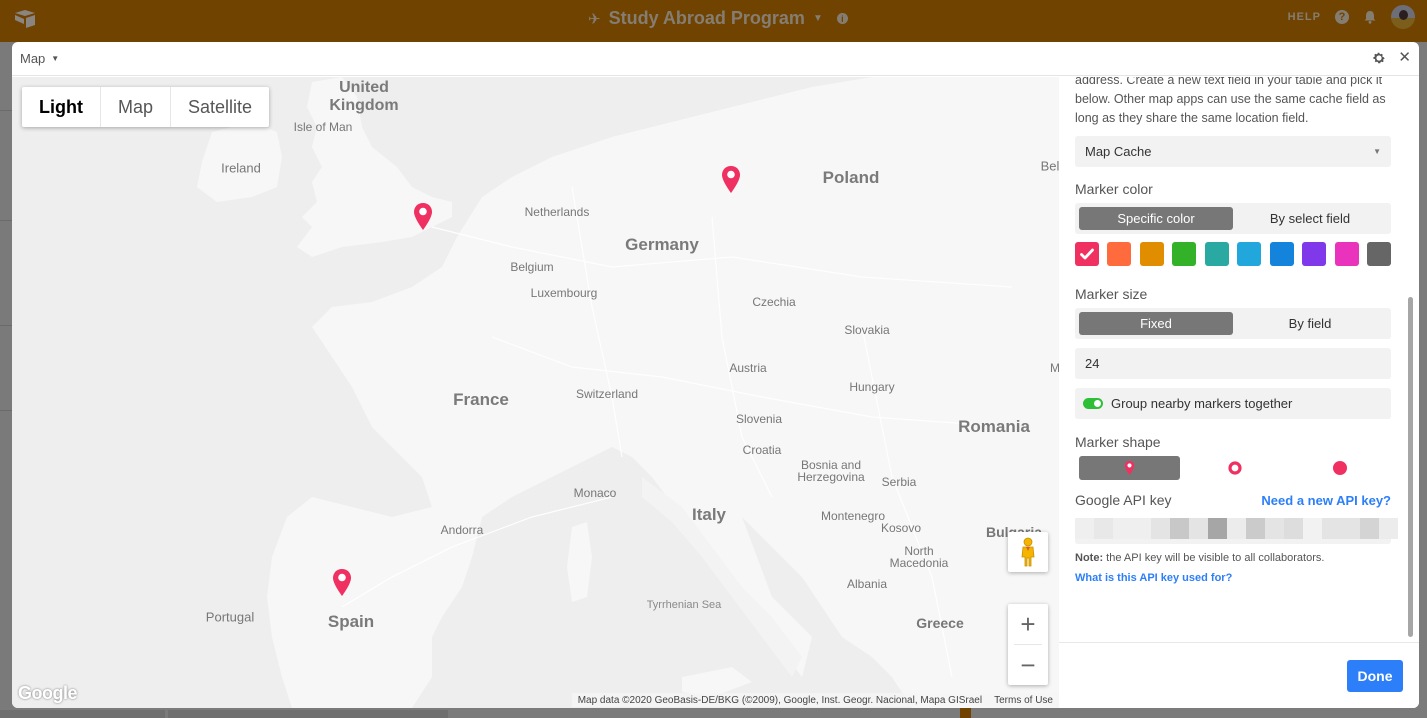 This screenshot has width=1427, height=718. I want to click on ring-shape-icon, so click(1235, 468).